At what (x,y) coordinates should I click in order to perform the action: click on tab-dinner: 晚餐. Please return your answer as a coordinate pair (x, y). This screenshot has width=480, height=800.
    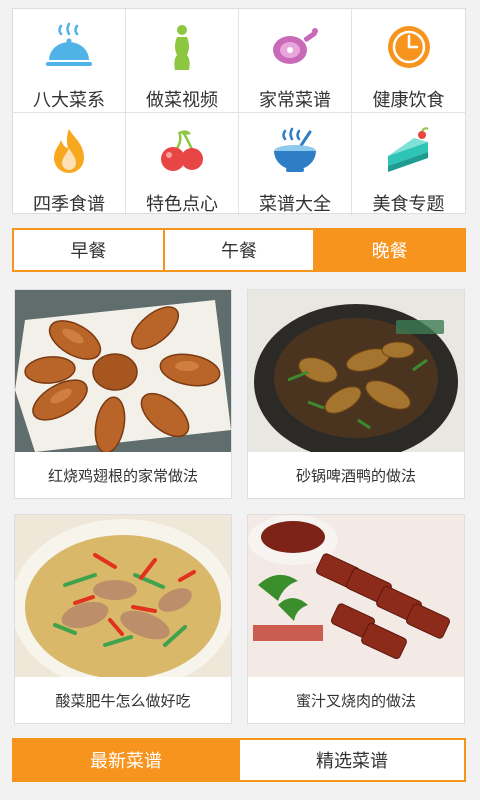
    Looking at the image, I should click on (390, 250).